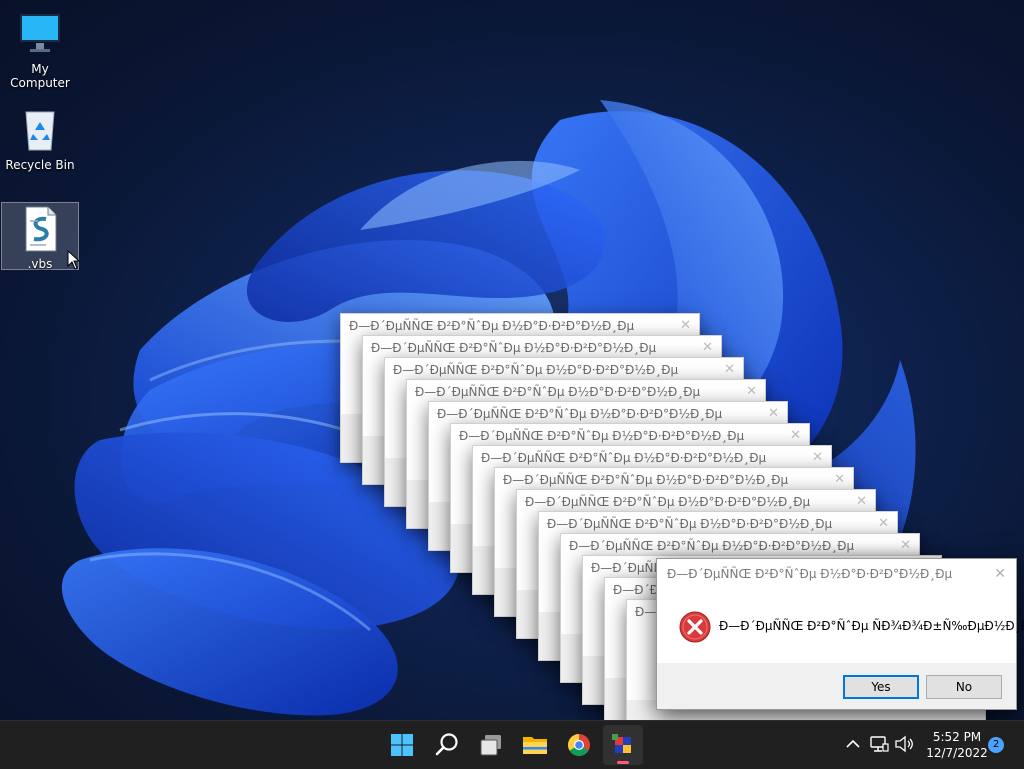  What do you see at coordinates (904, 744) in the screenshot?
I see `volume-icon` at bounding box center [904, 744].